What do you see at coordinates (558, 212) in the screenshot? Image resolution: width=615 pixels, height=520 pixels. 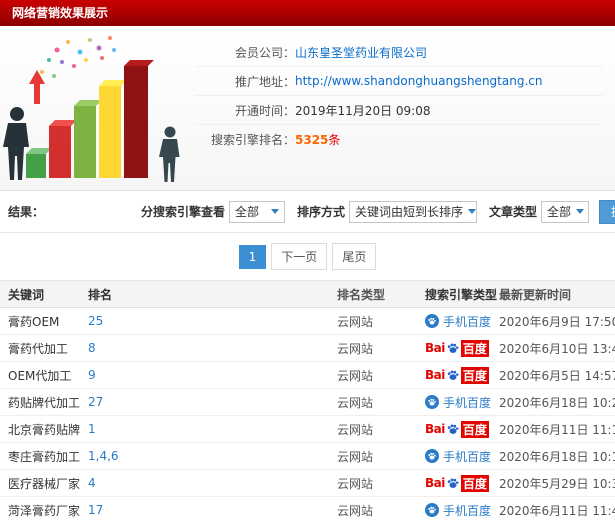 I see `article-type-selected: 全部` at bounding box center [558, 212].